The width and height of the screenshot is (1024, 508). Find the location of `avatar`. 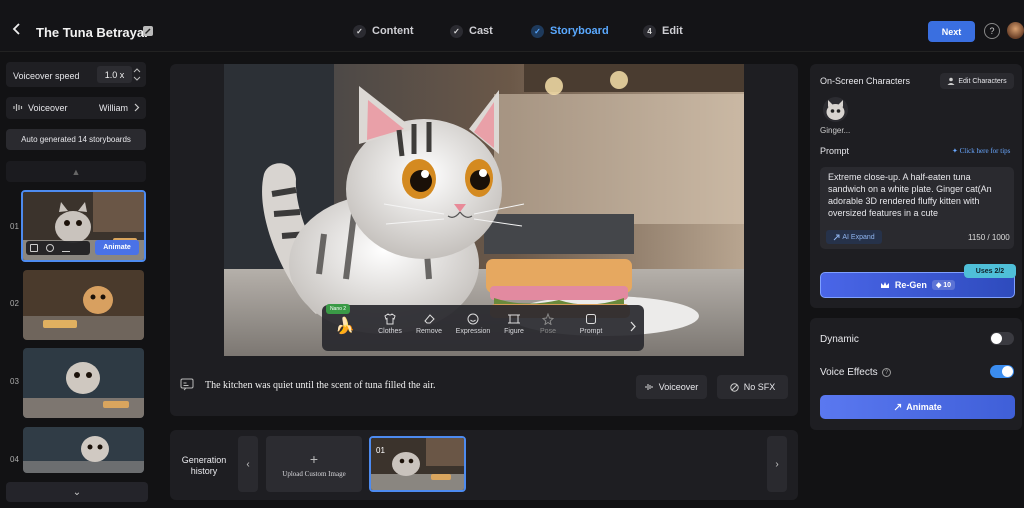

avatar is located at coordinates (1015, 30).